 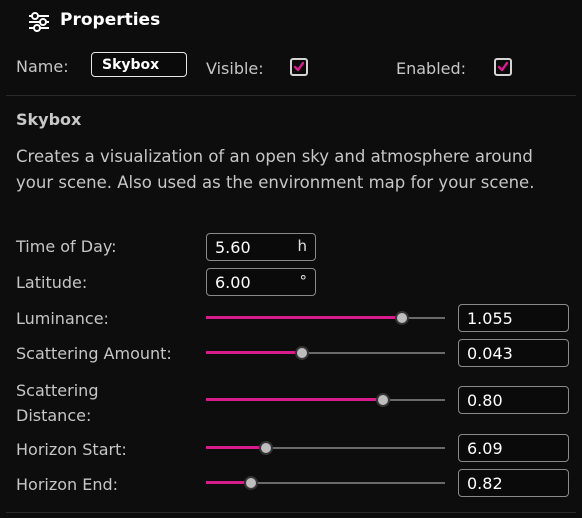 I want to click on horizon-end-value-input: 0.82, so click(x=513, y=483).